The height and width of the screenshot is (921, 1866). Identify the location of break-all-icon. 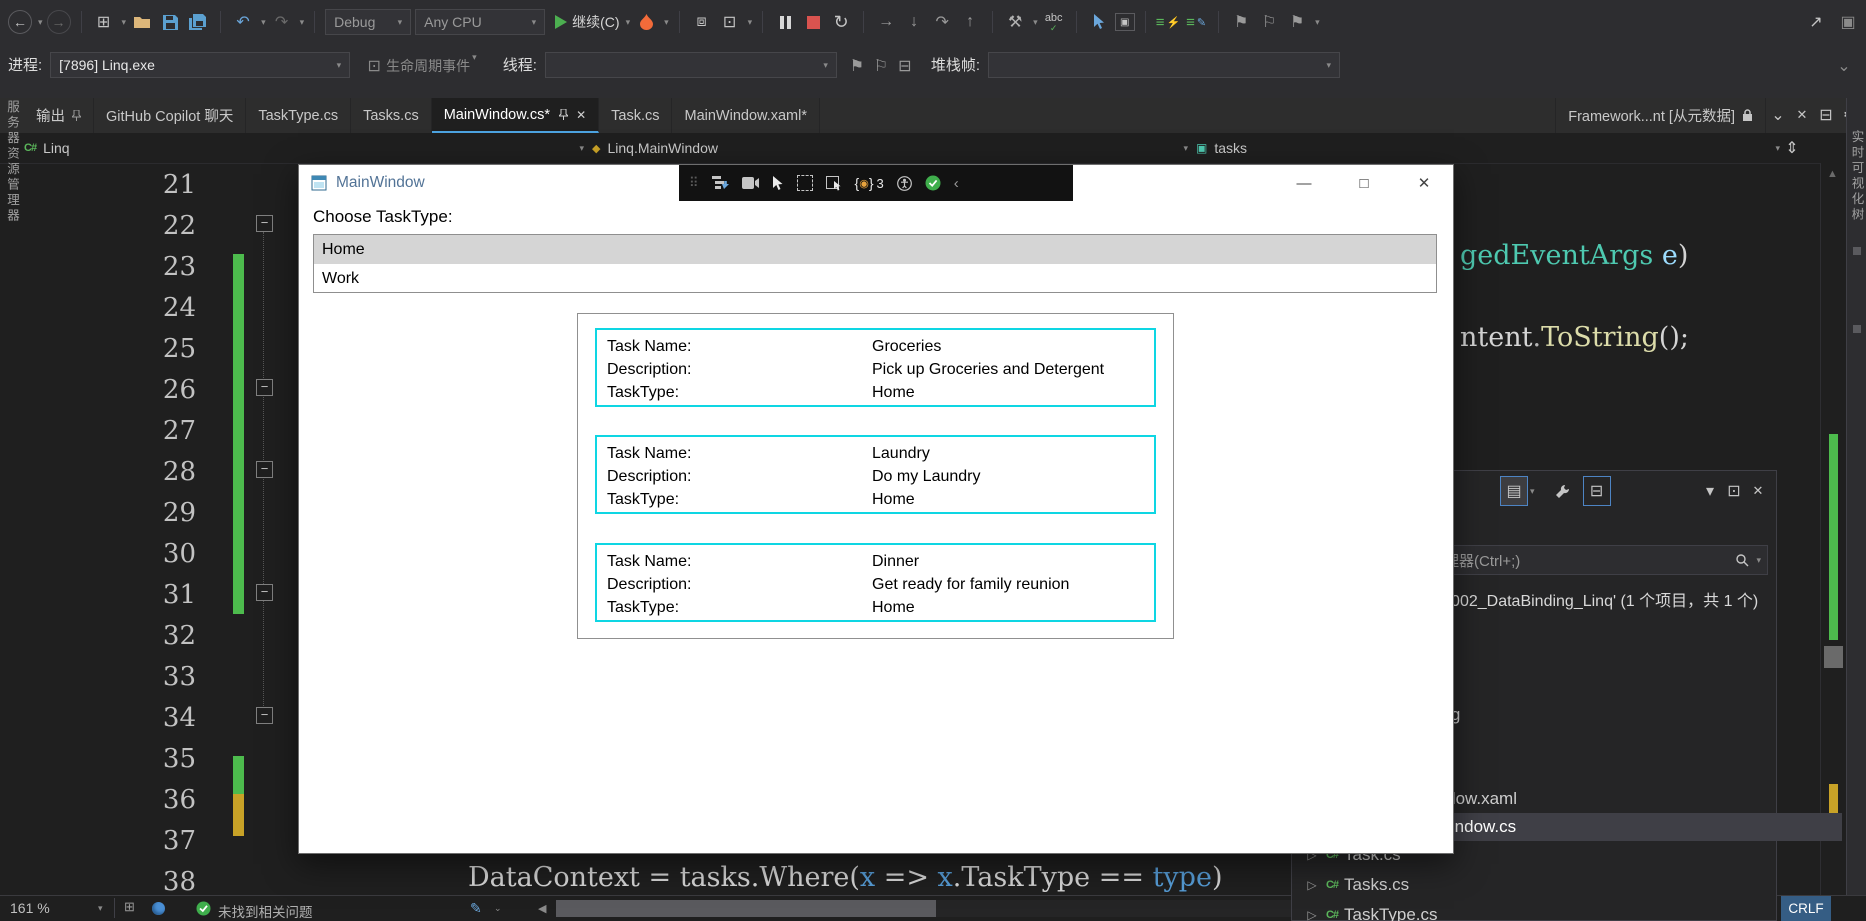
(785, 22).